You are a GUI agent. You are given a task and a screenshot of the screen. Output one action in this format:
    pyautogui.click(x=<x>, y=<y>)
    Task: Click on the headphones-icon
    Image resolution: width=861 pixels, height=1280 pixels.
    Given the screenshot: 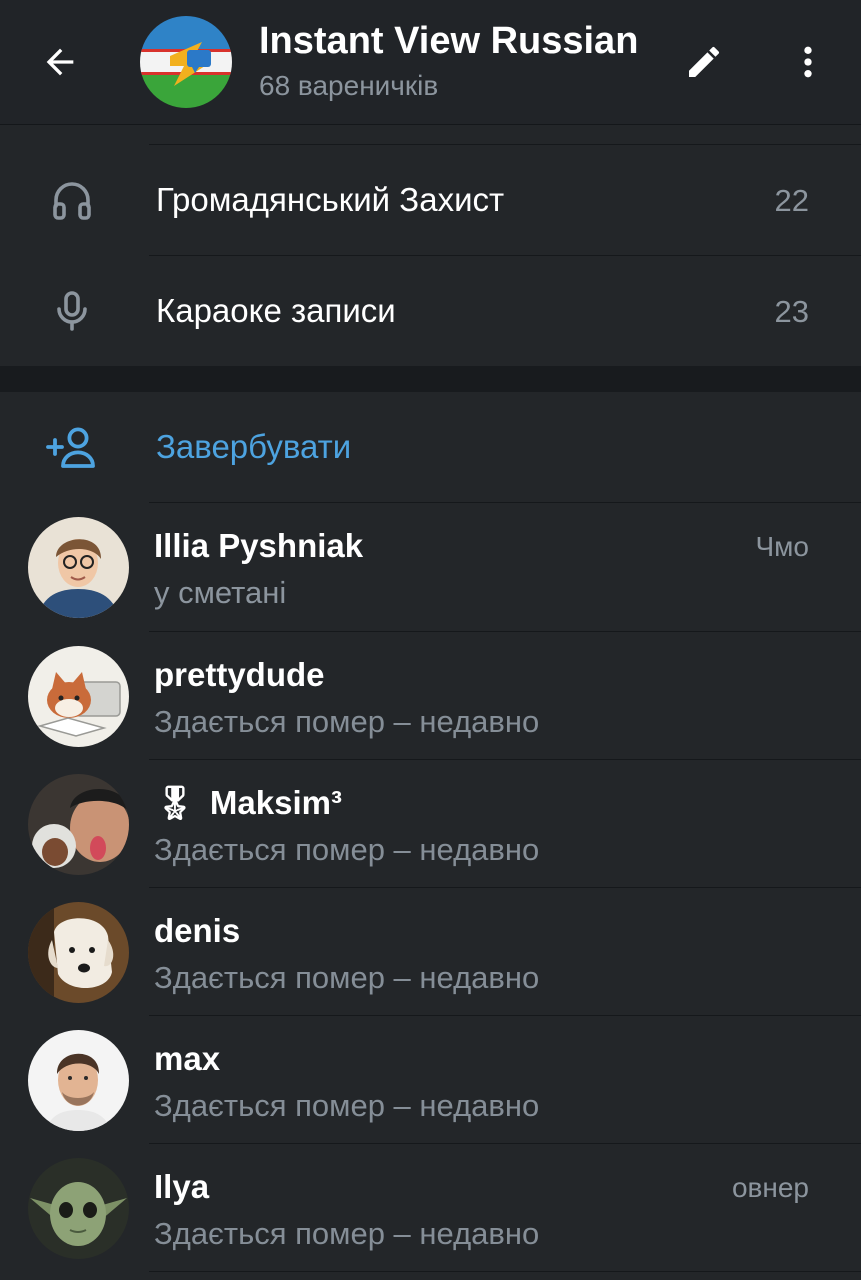 What is the action you would take?
    pyautogui.click(x=72, y=200)
    